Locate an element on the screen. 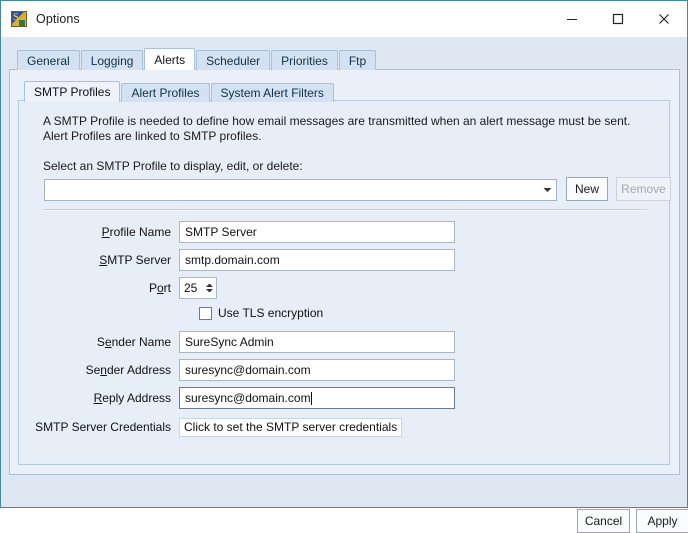 This screenshot has width=688, height=533. subtab-smtp-profiles: SMTP Profiles is located at coordinates (72, 91).